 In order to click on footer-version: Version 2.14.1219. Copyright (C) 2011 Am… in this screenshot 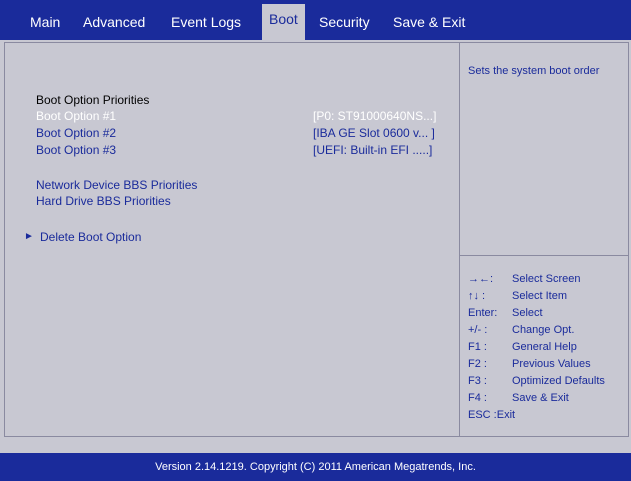, I will do `click(315, 467)`.